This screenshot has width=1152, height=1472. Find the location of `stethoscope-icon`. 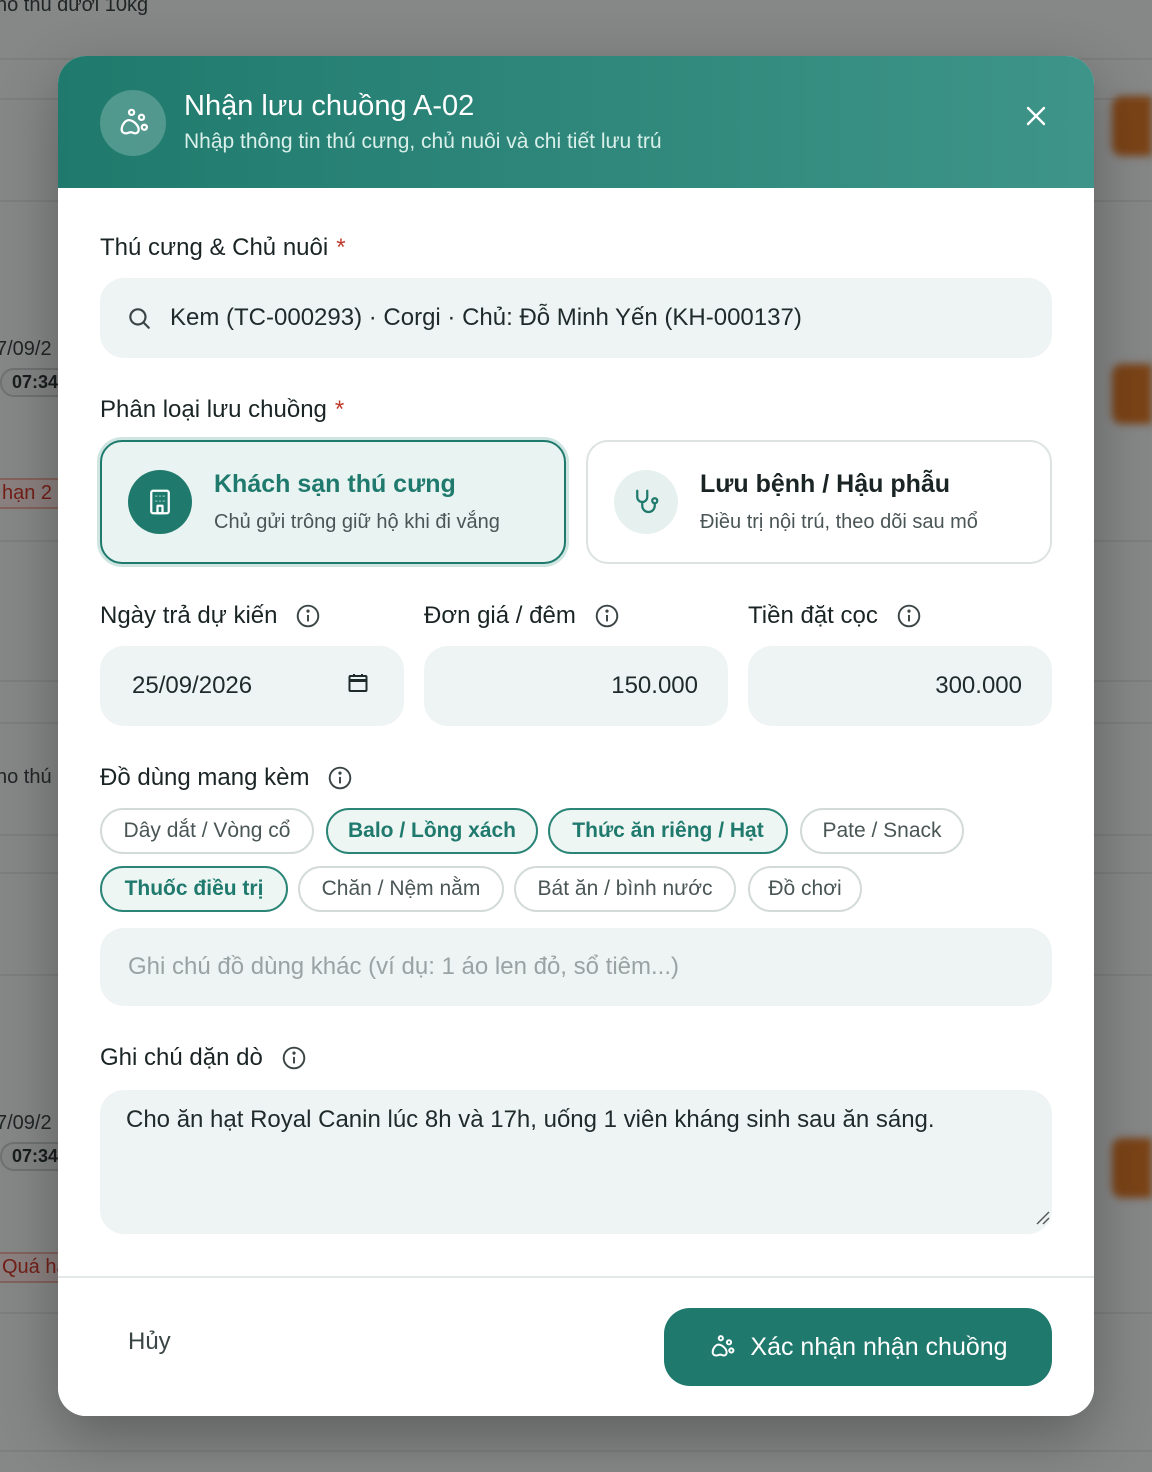

stethoscope-icon is located at coordinates (646, 502).